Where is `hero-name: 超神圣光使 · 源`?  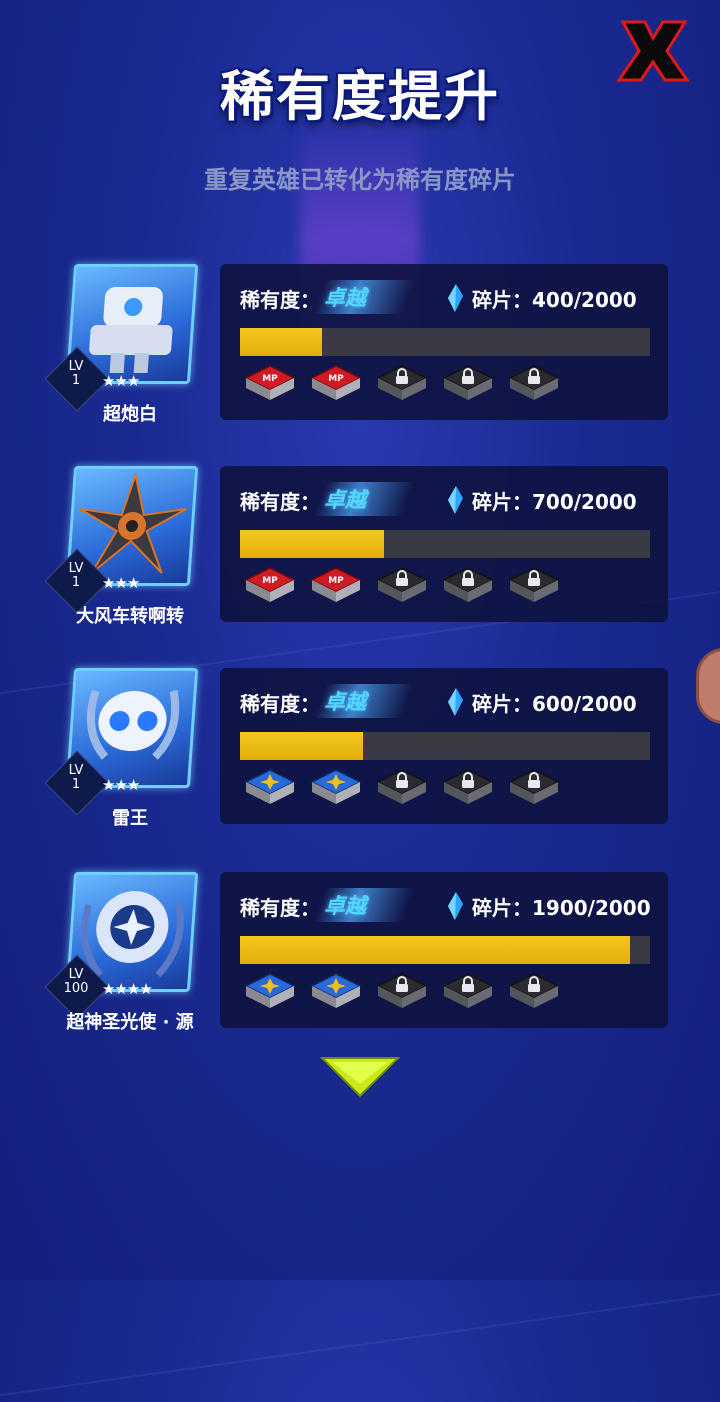 hero-name: 超神圣光使 · 源 is located at coordinates (130, 1022).